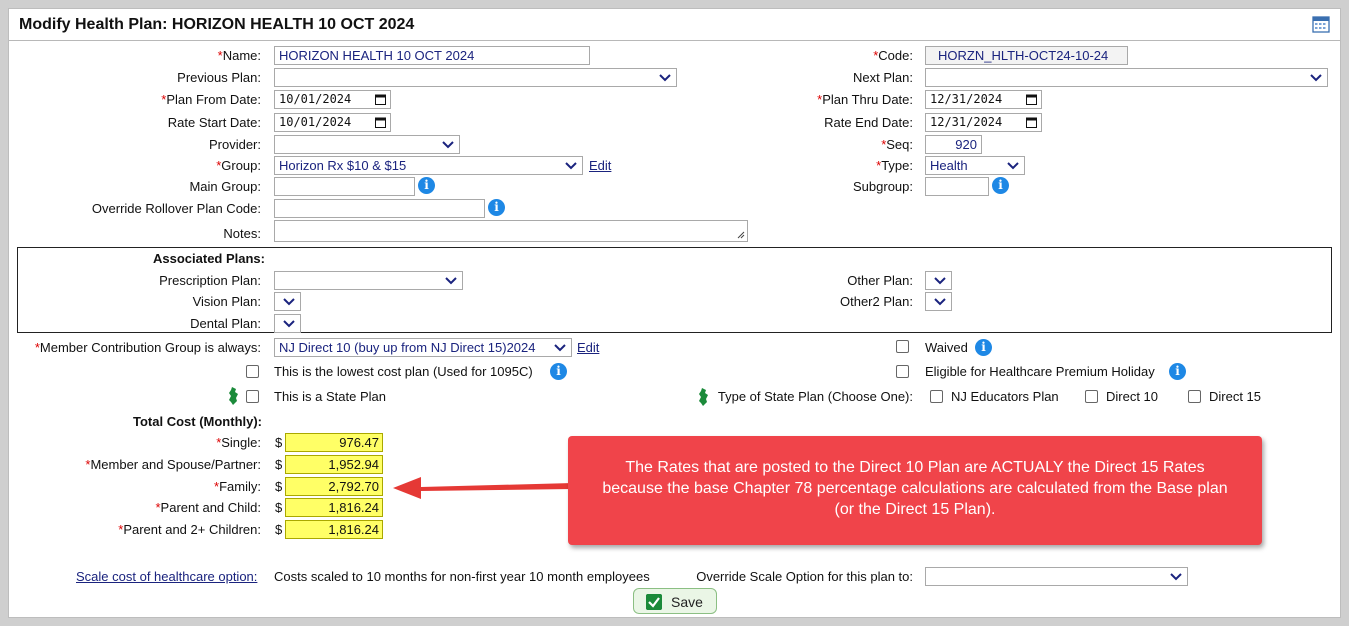 The image size is (1349, 626). I want to click on plan-from-date-input: 10/01/2024, so click(332, 99).